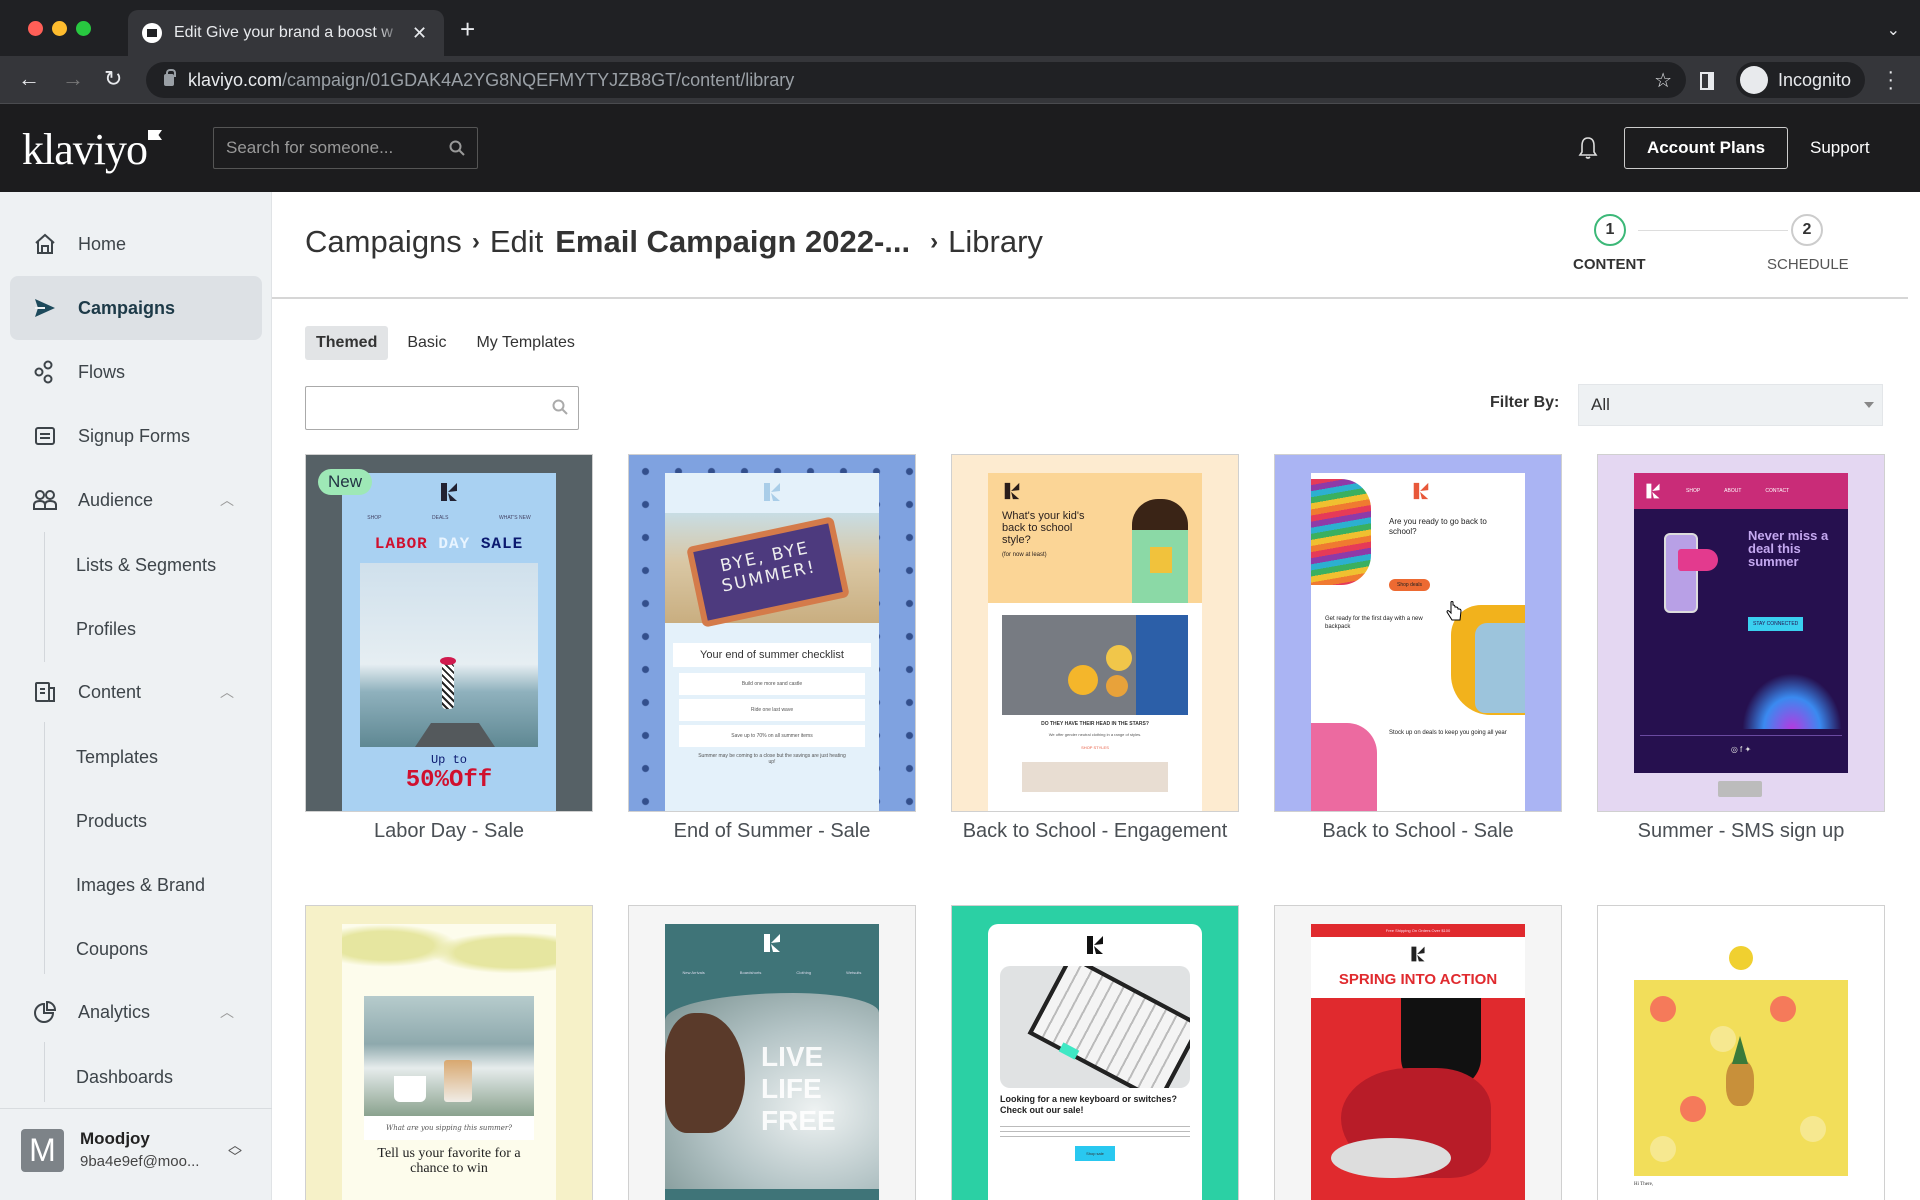 This screenshot has height=1200, width=1920. What do you see at coordinates (772, 831) in the screenshot?
I see `template-name: End of Summer - Sale` at bounding box center [772, 831].